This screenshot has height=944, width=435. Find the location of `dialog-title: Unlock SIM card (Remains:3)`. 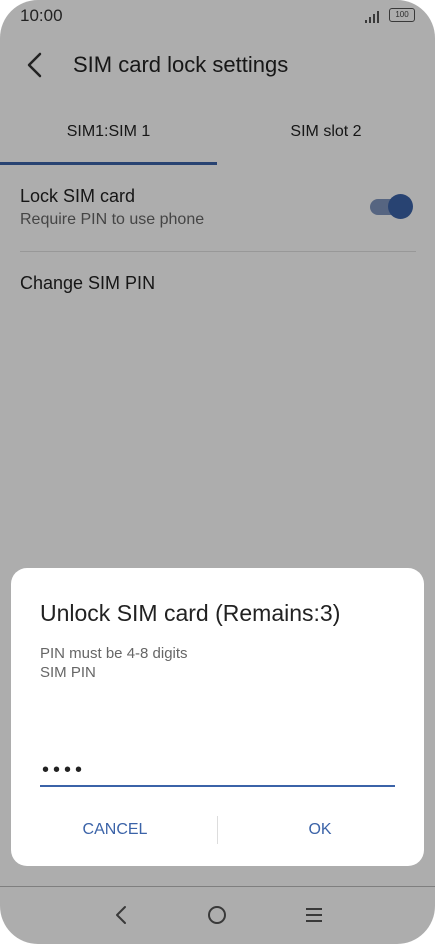

dialog-title: Unlock SIM card (Remains:3) is located at coordinates (190, 613).